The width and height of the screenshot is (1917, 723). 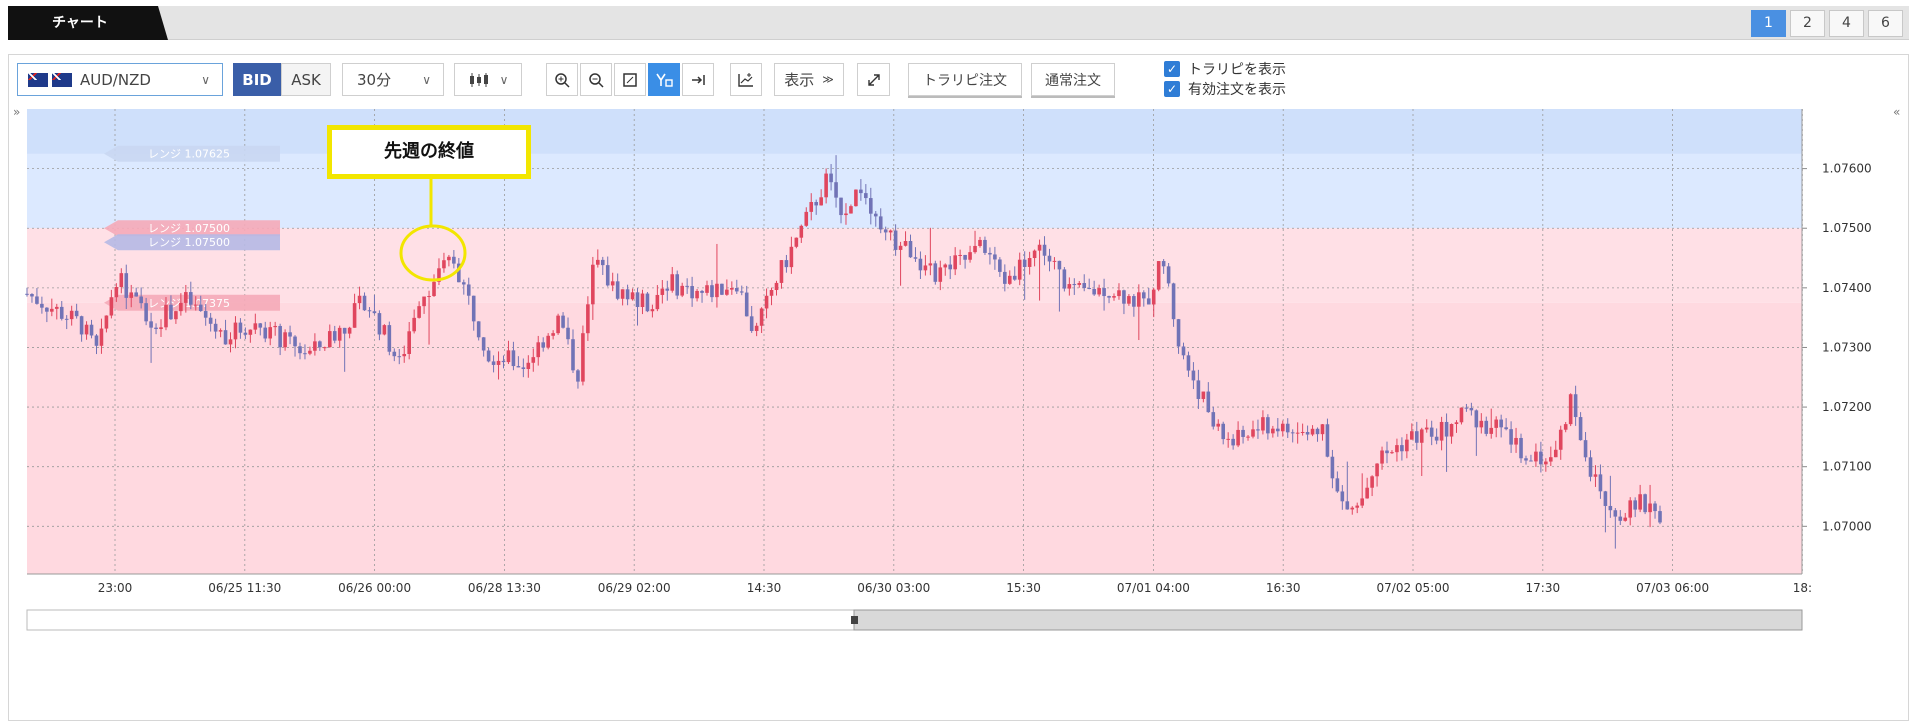 What do you see at coordinates (1225, 89) in the screenshot?
I see `show-orders-checkbox: ✓ 有効注文を表示` at bounding box center [1225, 89].